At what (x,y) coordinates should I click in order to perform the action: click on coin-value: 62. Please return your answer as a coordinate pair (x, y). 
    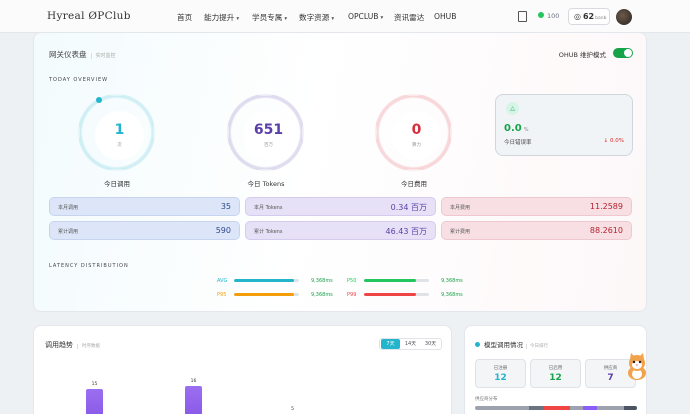
    Looking at the image, I should click on (588, 16).